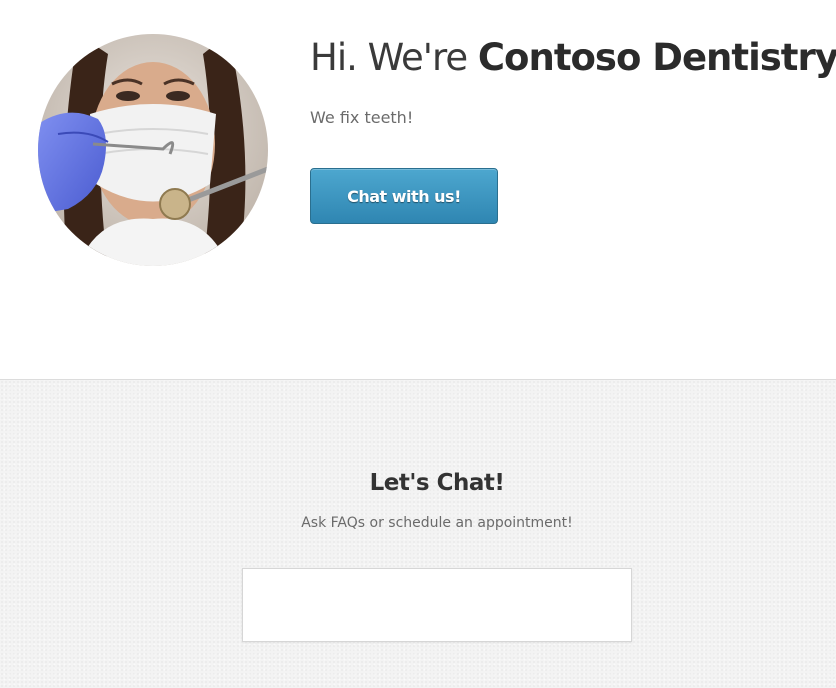 The width and height of the screenshot is (836, 688). I want to click on page-title: Hi. We're Contoso Dentistry., so click(573, 58).